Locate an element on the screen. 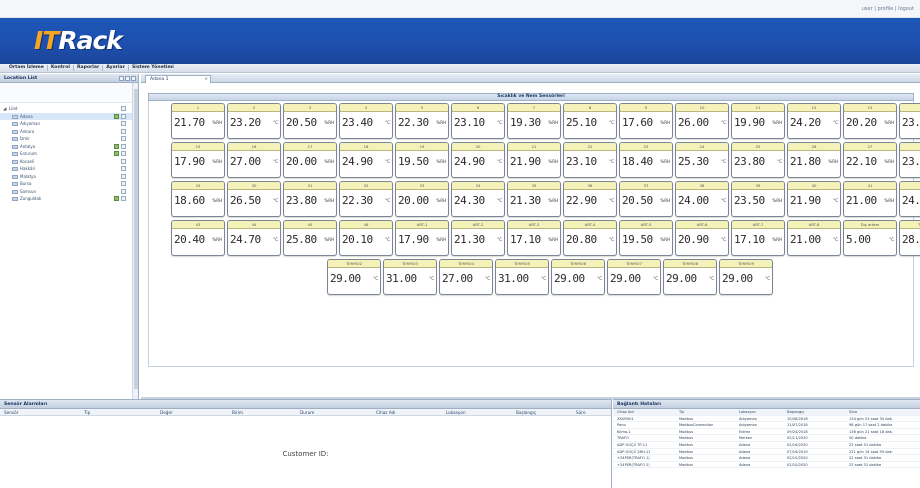 The height and width of the screenshot is (488, 920). sensor-tile: ART-5 19.50 %RH is located at coordinates (646, 238).